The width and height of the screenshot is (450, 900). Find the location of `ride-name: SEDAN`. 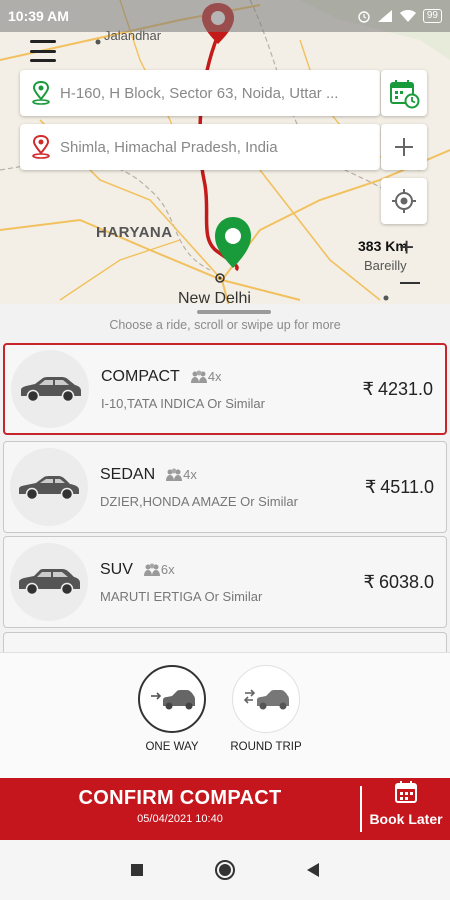

ride-name: SEDAN is located at coordinates (128, 474).